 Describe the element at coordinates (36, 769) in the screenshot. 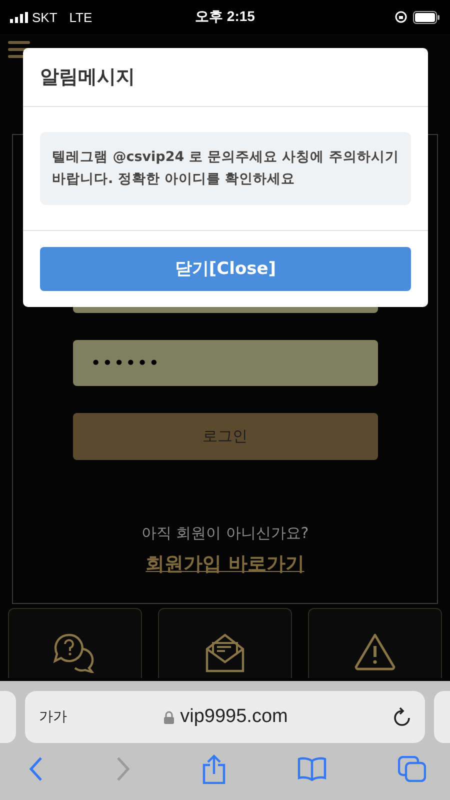

I see `back-icon` at that location.